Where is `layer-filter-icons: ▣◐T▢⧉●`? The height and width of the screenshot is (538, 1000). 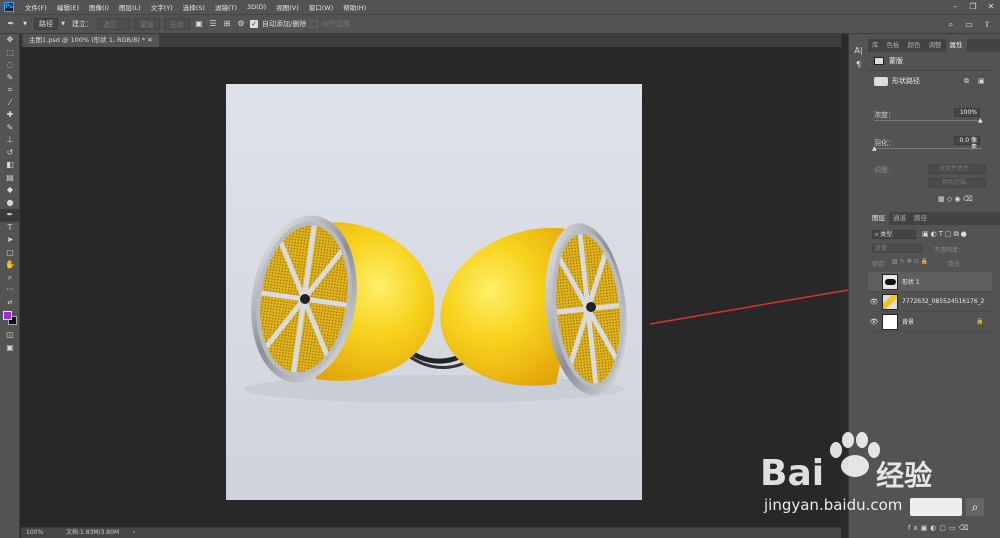
layer-filter-icons: ▣◐T▢⧉● is located at coordinates (945, 234).